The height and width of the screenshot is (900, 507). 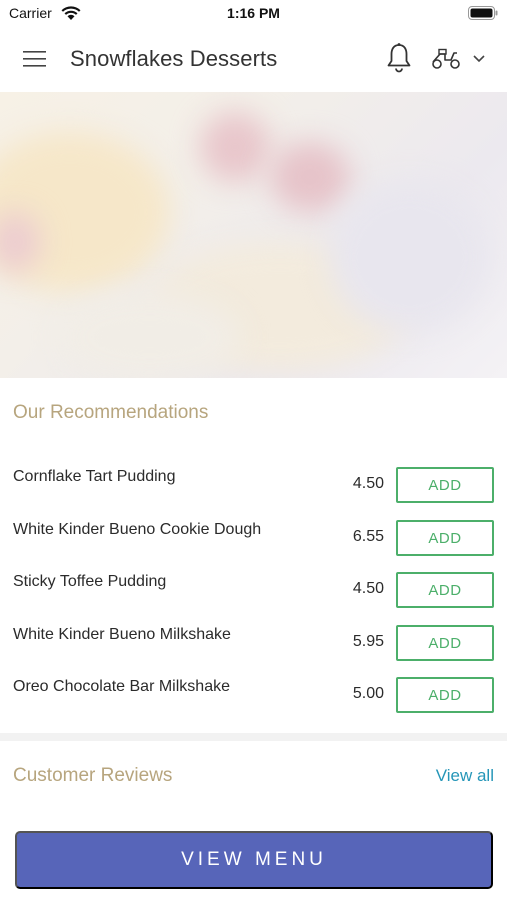 I want to click on list-item: White Kinder Bueno Milkshake 5.95 ADD, so click(x=253, y=644).